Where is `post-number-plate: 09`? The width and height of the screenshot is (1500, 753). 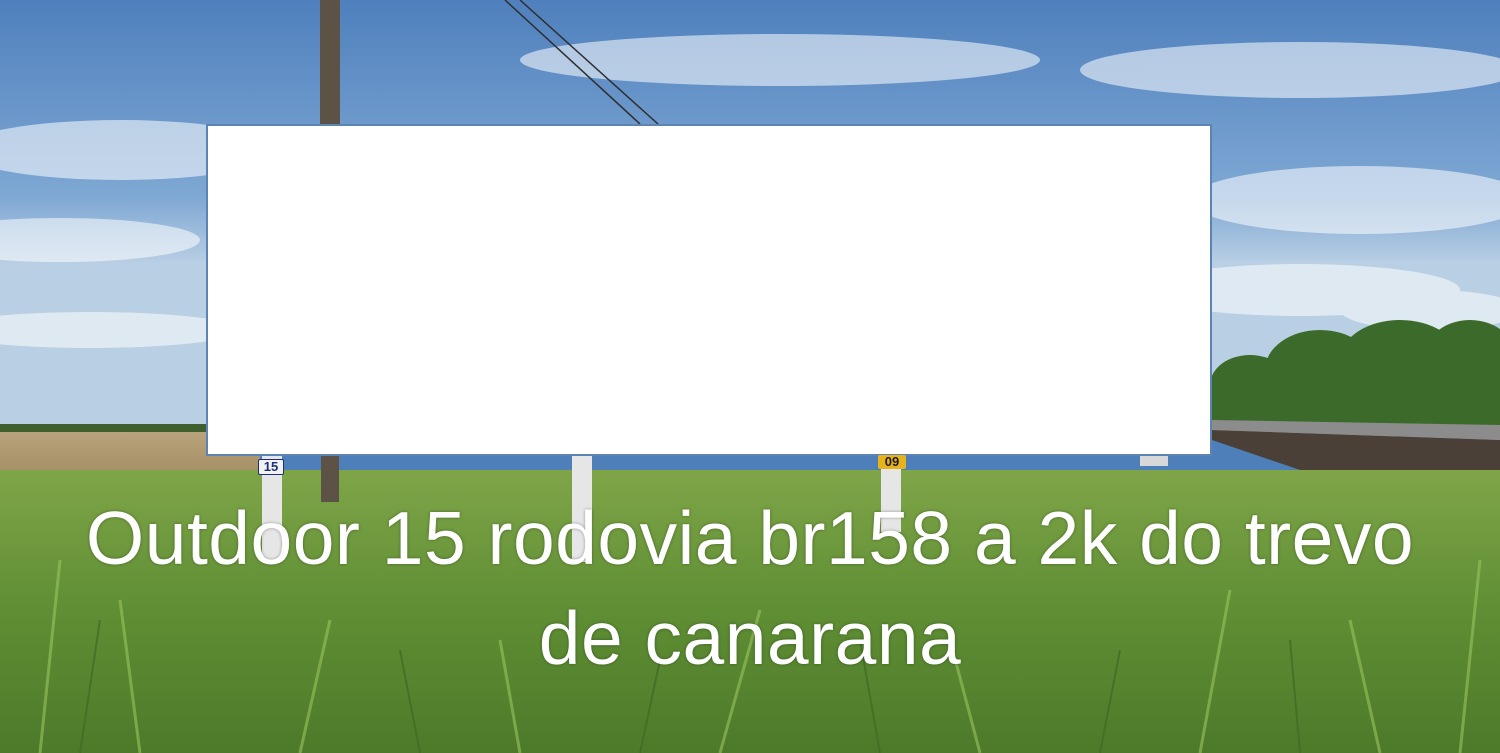 post-number-plate: 09 is located at coordinates (892, 462).